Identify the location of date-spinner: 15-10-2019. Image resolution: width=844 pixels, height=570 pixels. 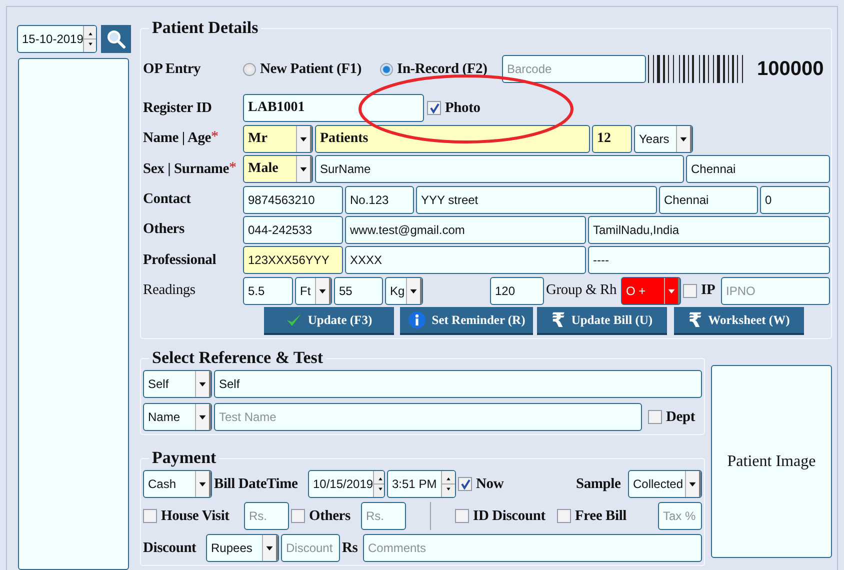
(57, 39).